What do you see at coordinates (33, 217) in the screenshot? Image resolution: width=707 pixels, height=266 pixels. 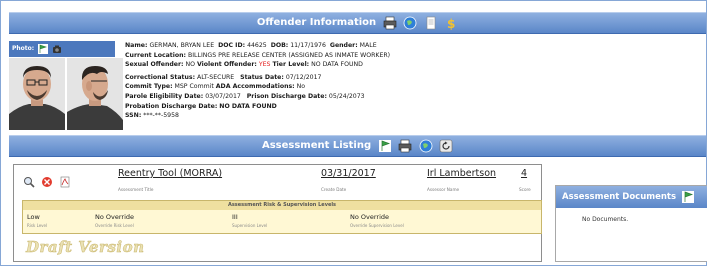 I see `risk-level-value: Low` at bounding box center [33, 217].